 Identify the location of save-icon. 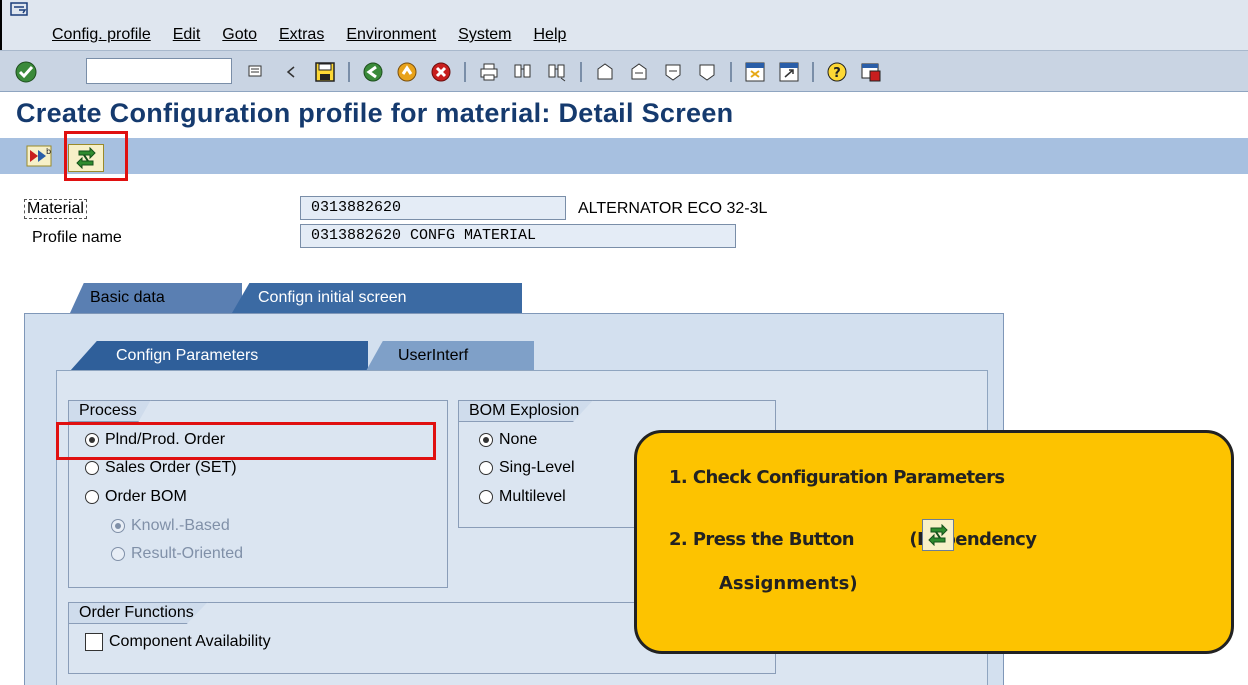
(325, 72).